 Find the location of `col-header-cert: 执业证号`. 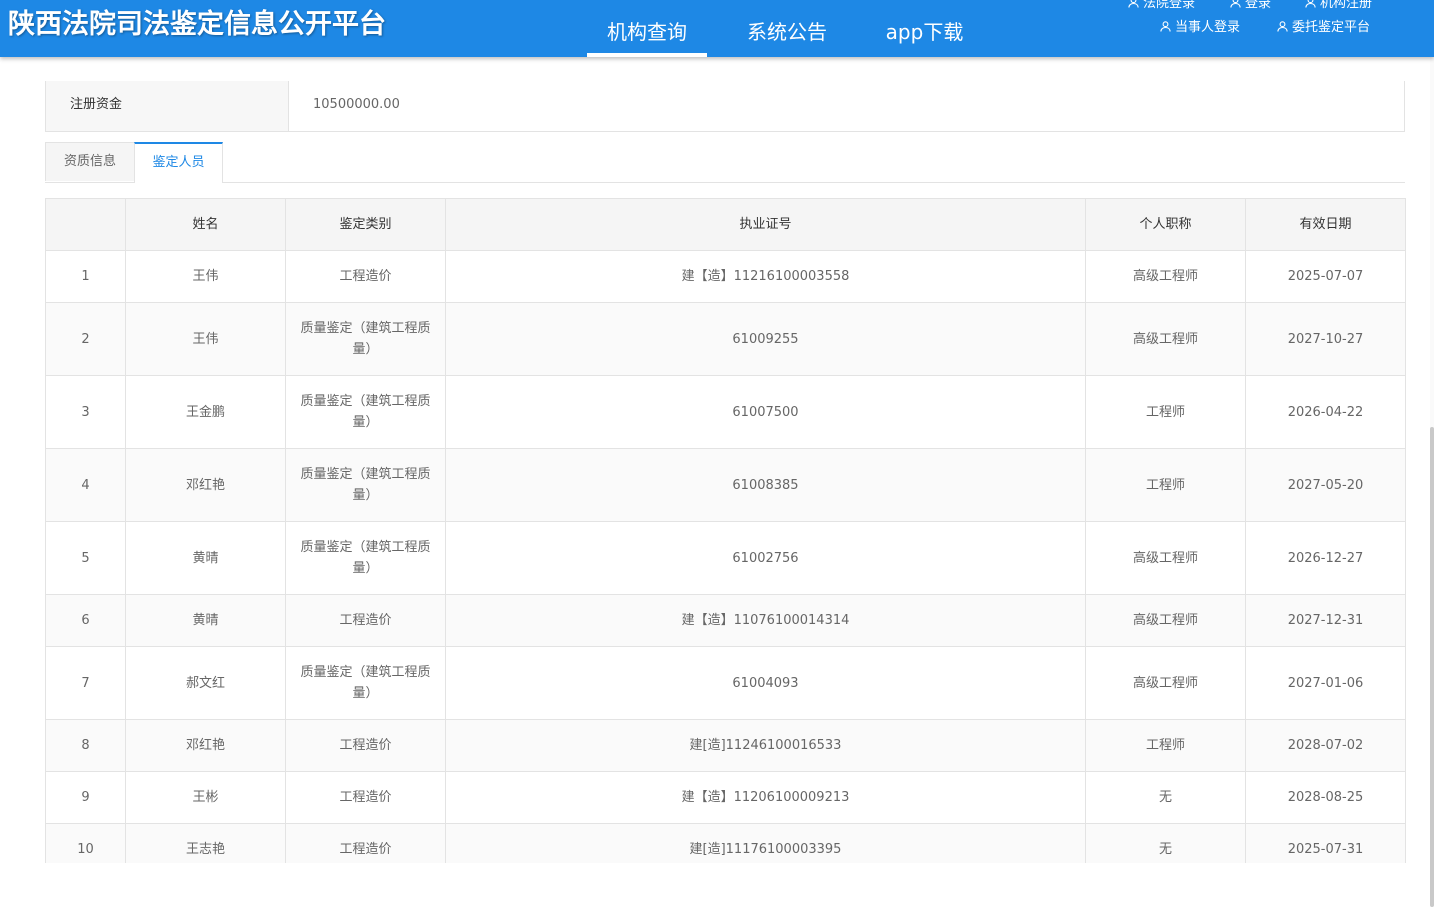

col-header-cert: 执业证号 is located at coordinates (765, 224).